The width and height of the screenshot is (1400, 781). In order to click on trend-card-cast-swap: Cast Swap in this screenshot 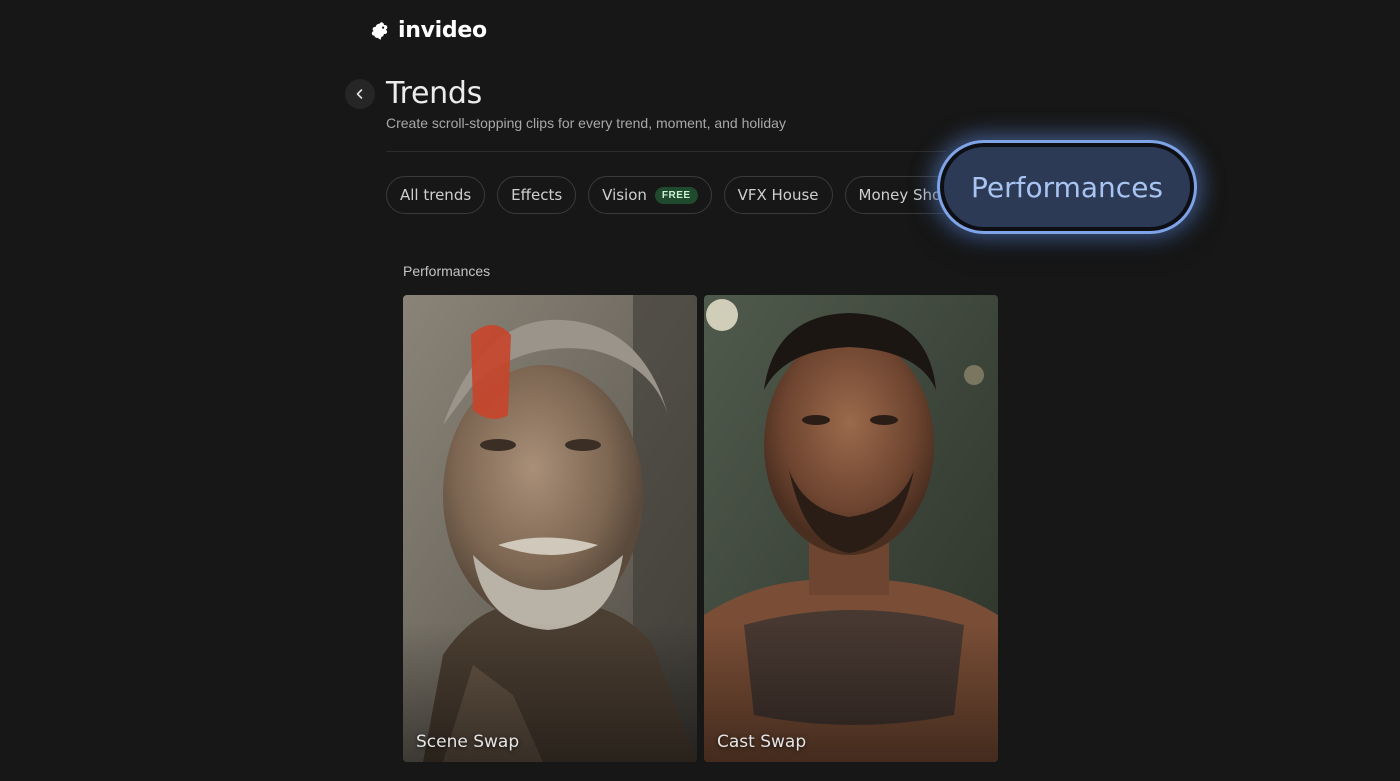, I will do `click(851, 528)`.